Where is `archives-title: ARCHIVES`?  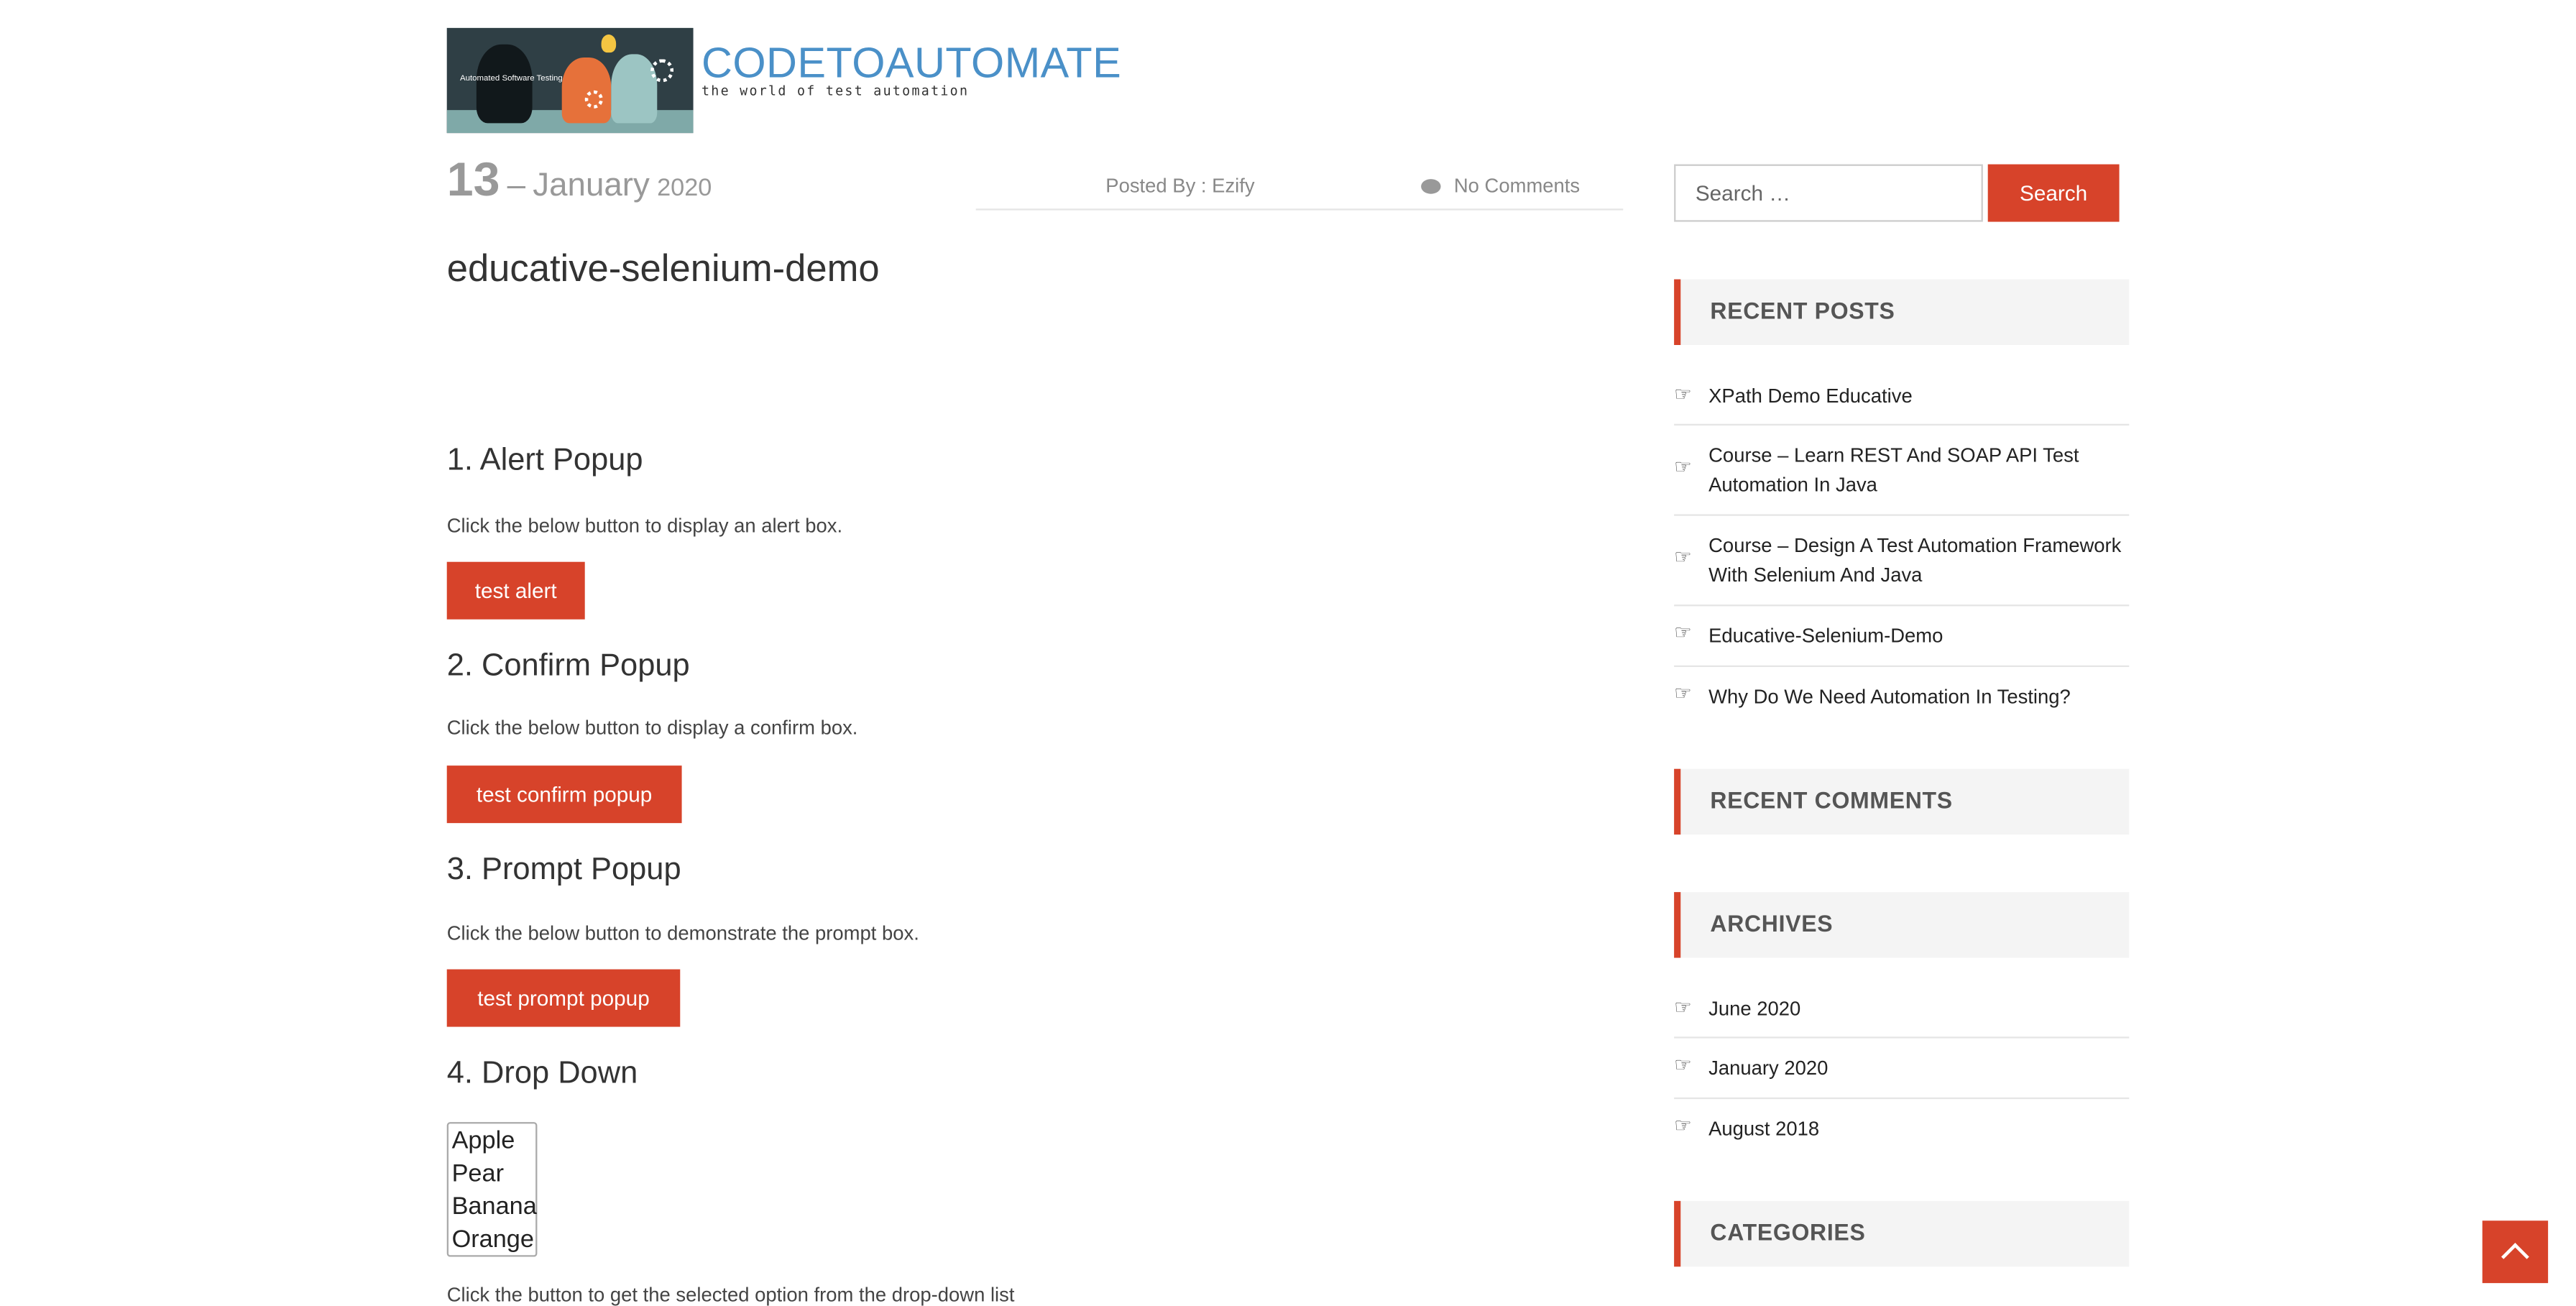
archives-title: ARCHIVES is located at coordinates (1772, 923).